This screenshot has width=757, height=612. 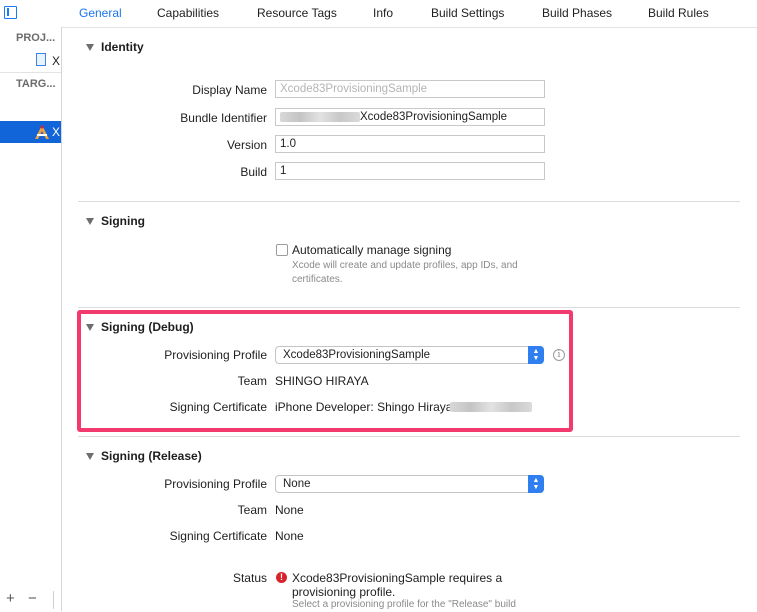 What do you see at coordinates (434, 117) in the screenshot?
I see `bundle-identifier-value: Xcode83ProvisioningSample` at bounding box center [434, 117].